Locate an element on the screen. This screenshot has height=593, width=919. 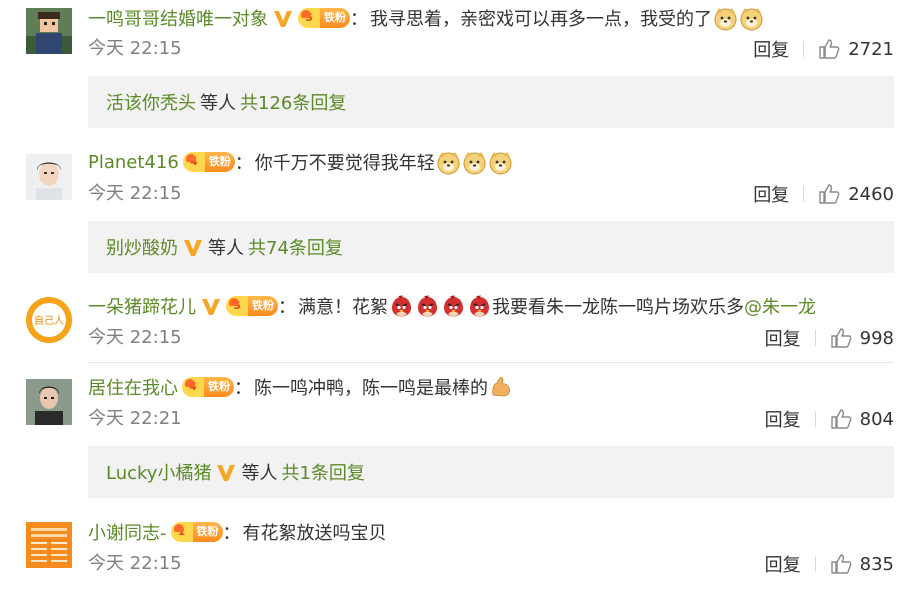
comment-actions: 回复 804 is located at coordinates (829, 419).